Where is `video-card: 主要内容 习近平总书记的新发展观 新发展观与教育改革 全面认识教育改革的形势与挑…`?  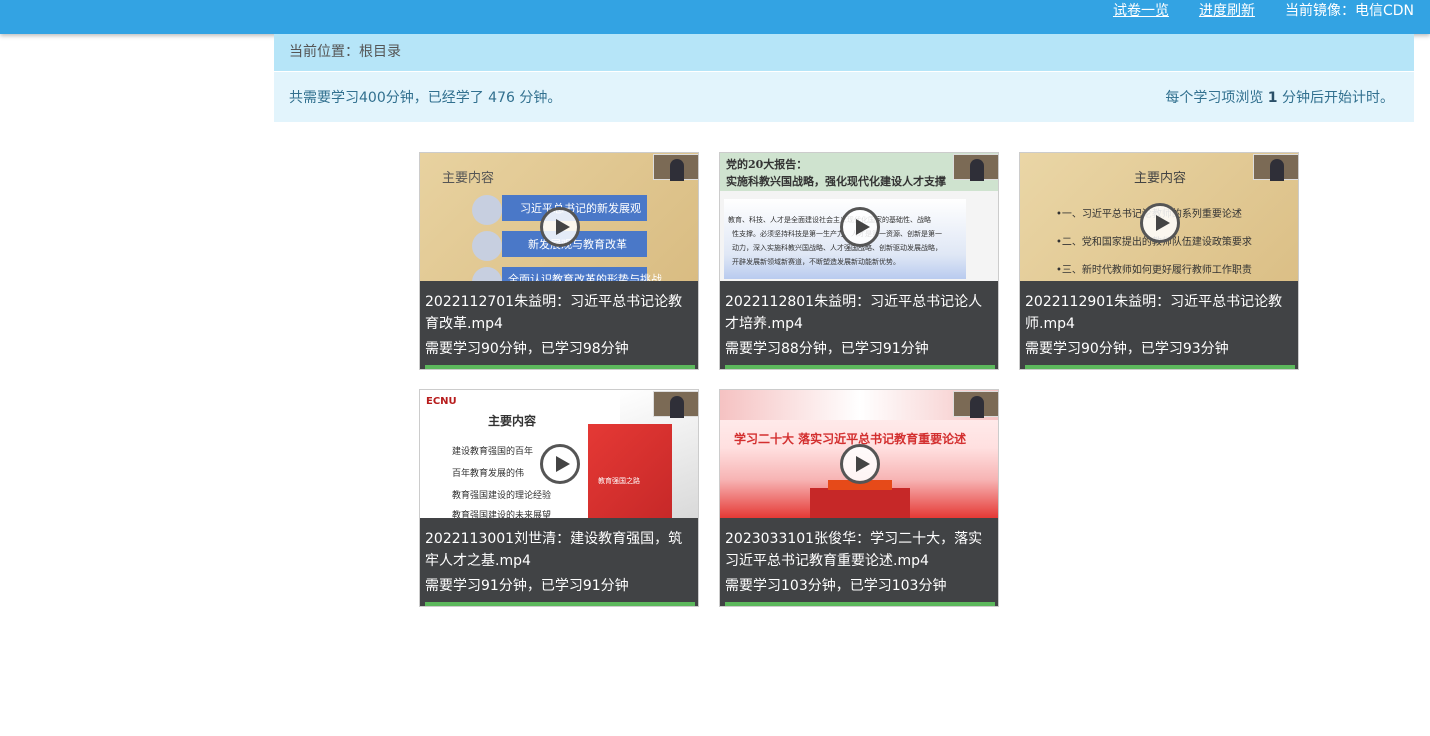
video-card: 主要内容 习近平总书记的新发展观 新发展观与教育改革 全面认识教育改革的形势与挑… is located at coordinates (559, 261).